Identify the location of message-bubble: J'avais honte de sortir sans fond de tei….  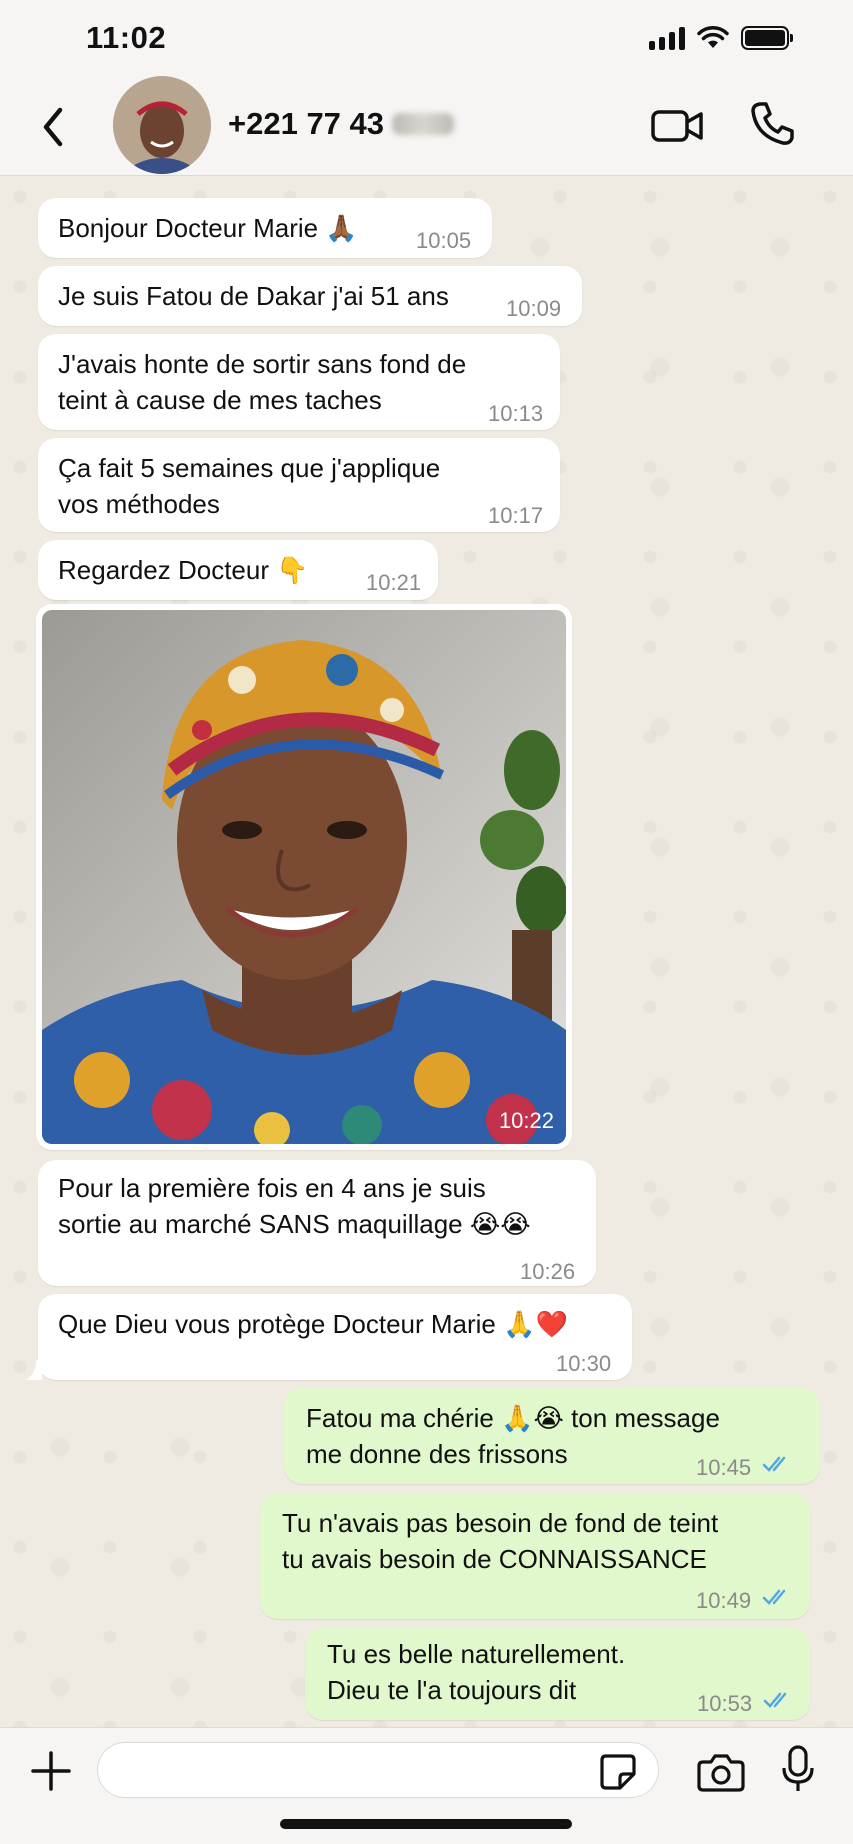
(299, 382).